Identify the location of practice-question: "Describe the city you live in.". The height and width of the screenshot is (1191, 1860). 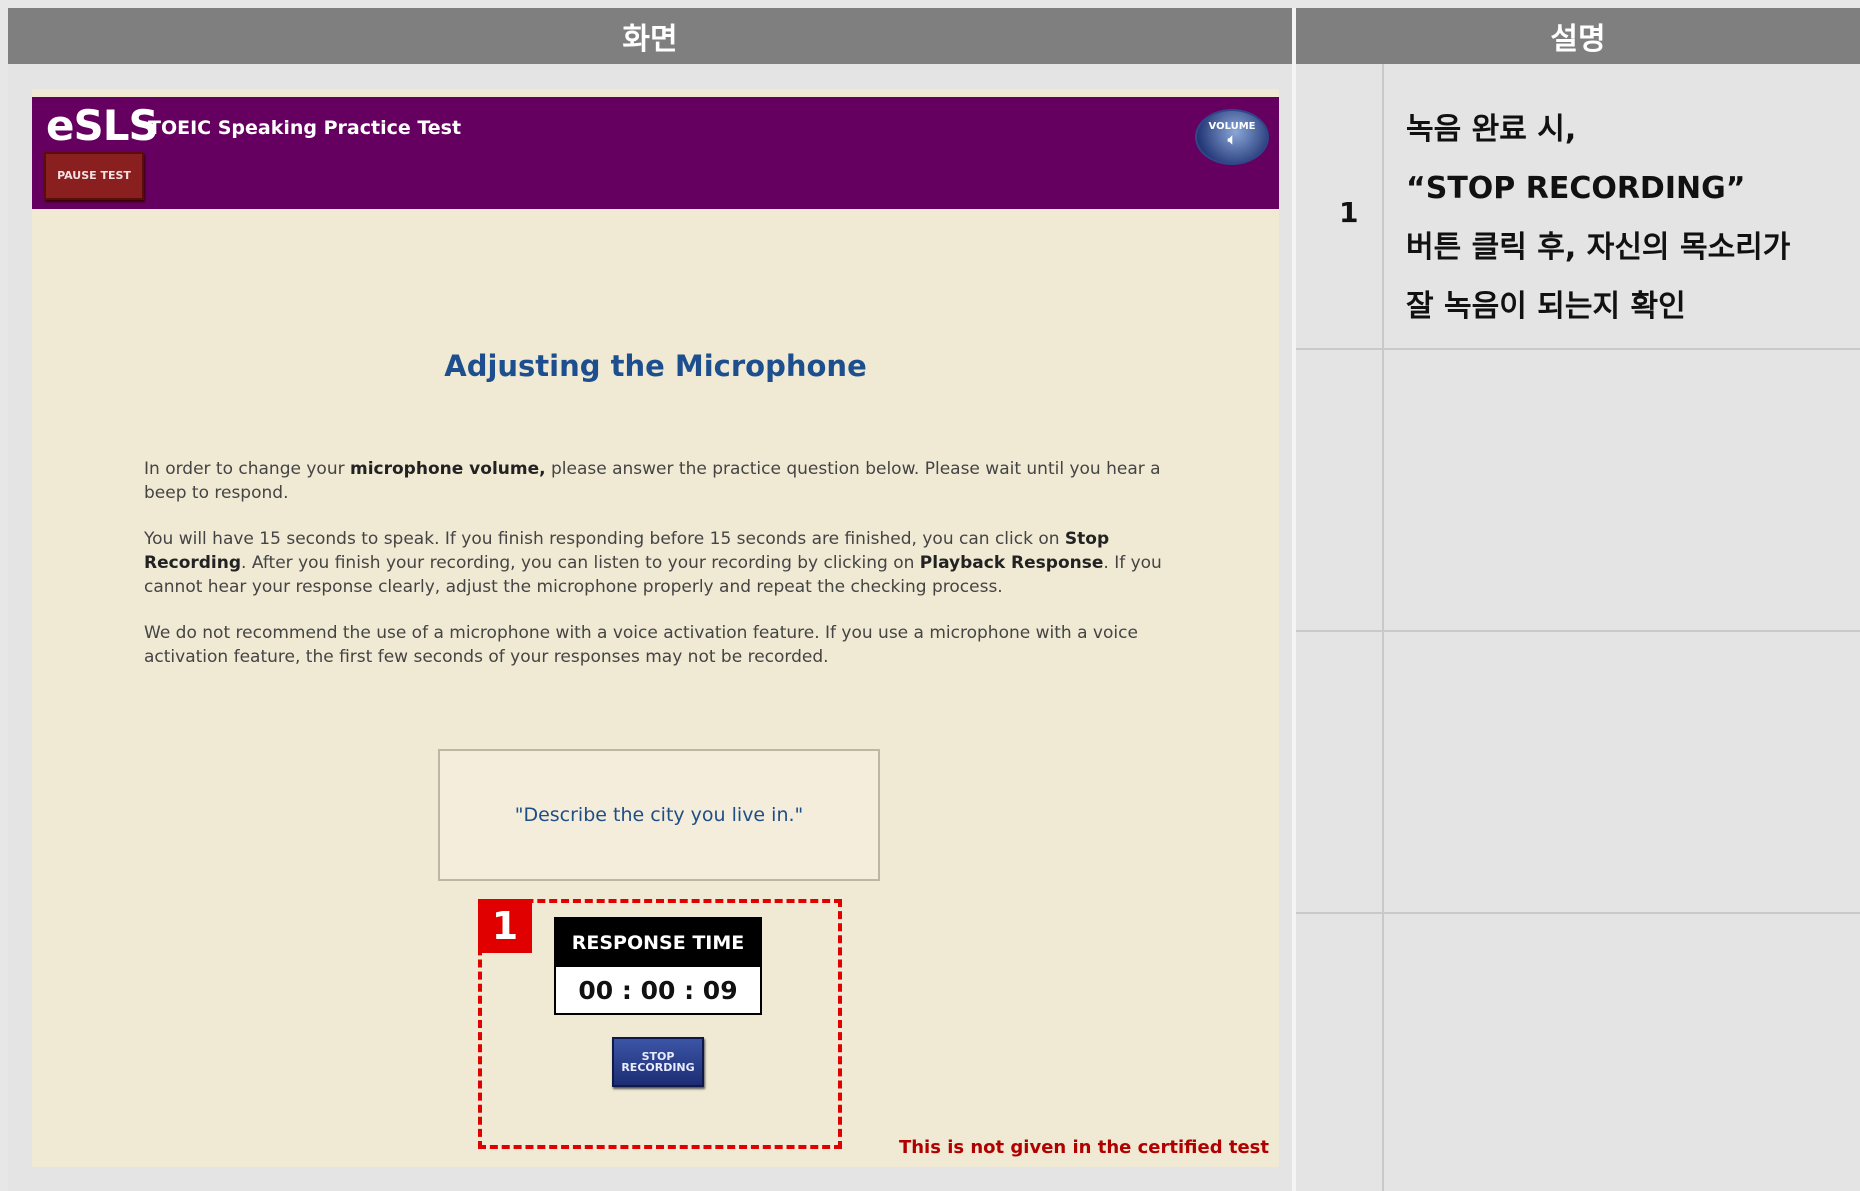
(659, 815).